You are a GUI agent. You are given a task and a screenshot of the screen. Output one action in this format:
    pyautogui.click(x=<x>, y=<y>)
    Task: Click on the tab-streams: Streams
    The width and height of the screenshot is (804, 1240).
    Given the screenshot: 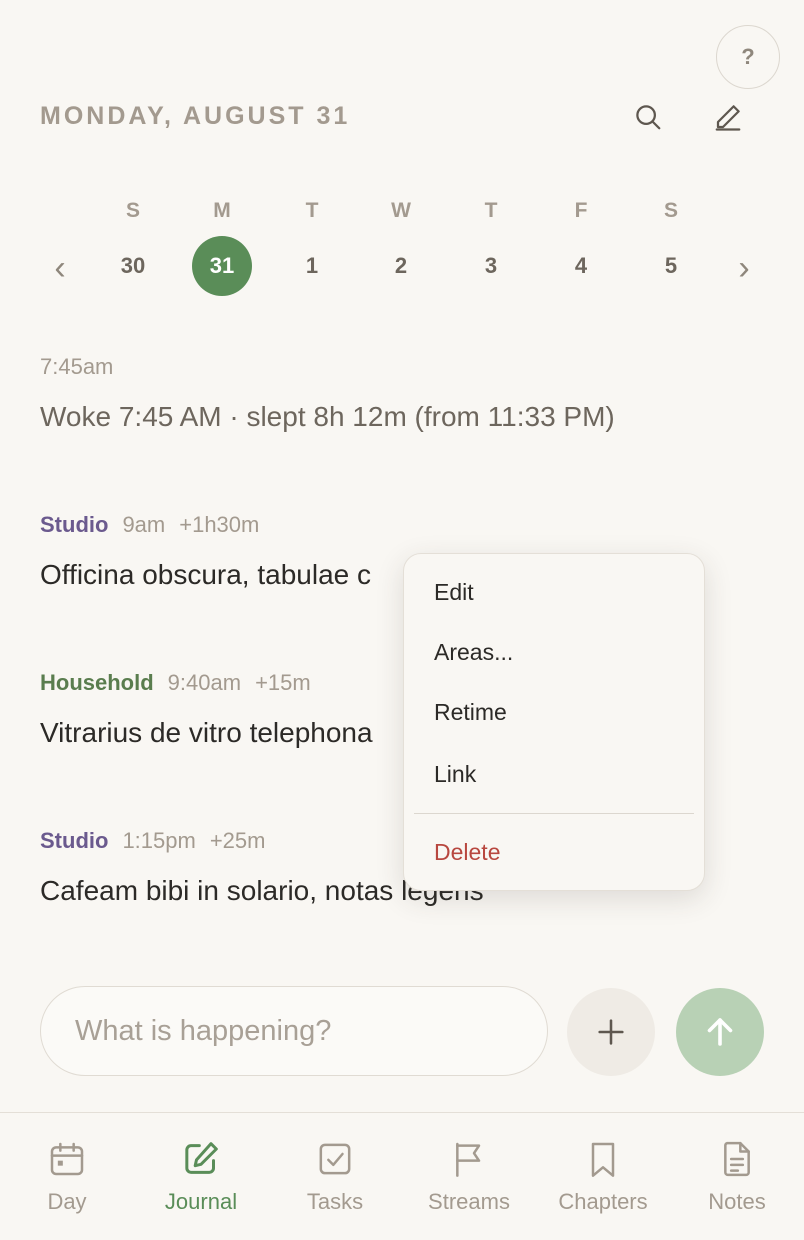 What is the action you would take?
    pyautogui.click(x=469, y=1176)
    